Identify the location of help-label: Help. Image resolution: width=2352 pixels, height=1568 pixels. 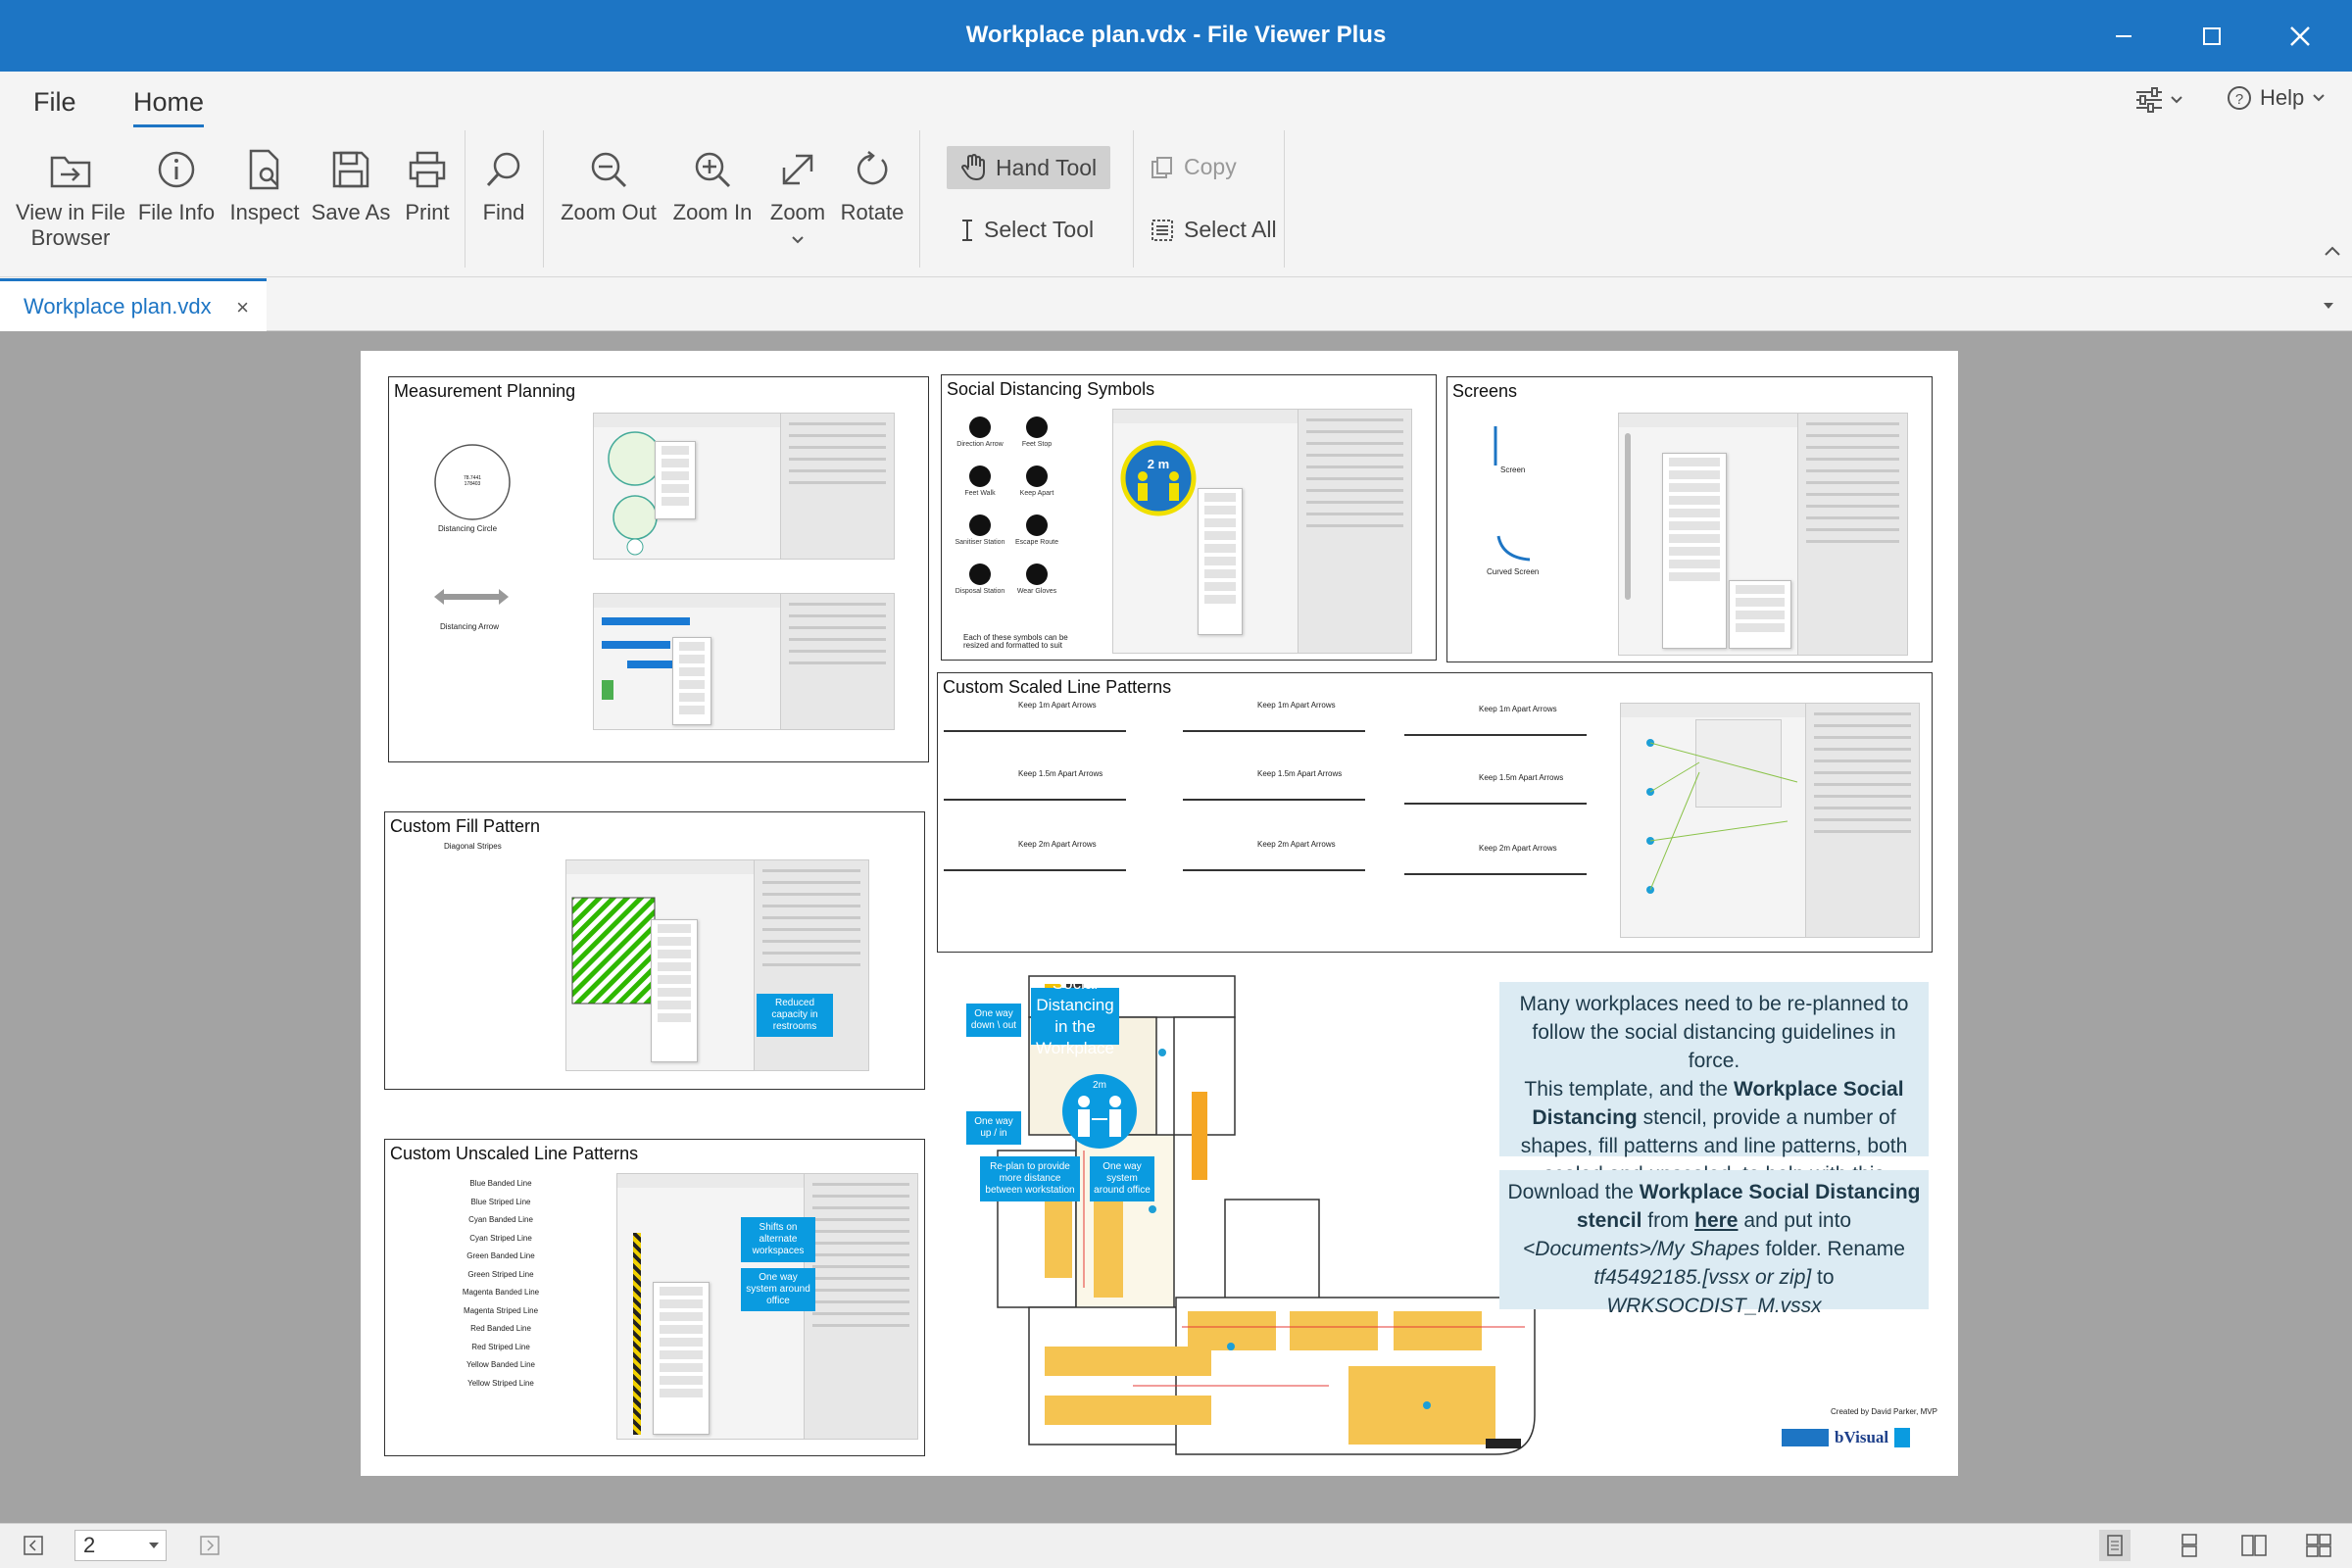
(2282, 97).